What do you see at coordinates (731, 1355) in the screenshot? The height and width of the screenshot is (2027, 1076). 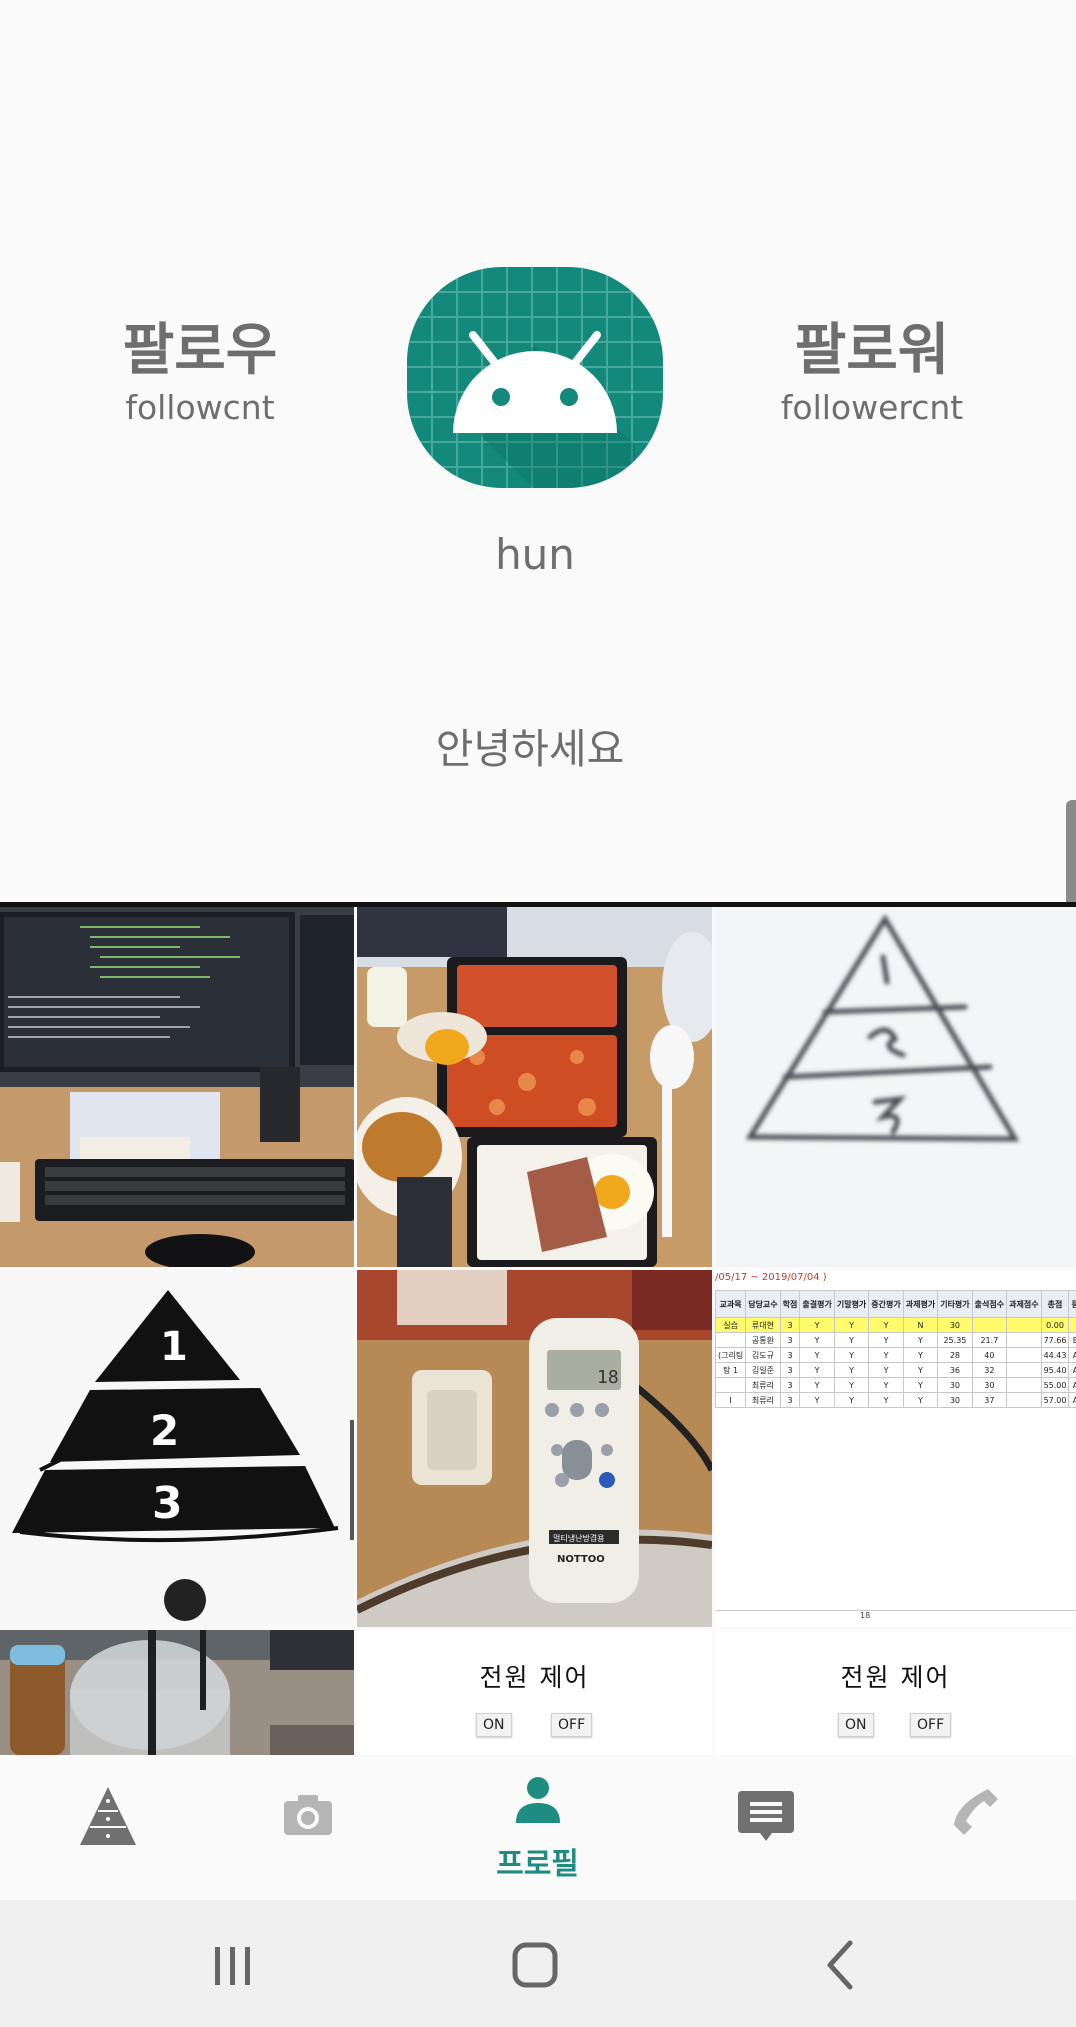 I see `table-cell: (그리팅` at bounding box center [731, 1355].